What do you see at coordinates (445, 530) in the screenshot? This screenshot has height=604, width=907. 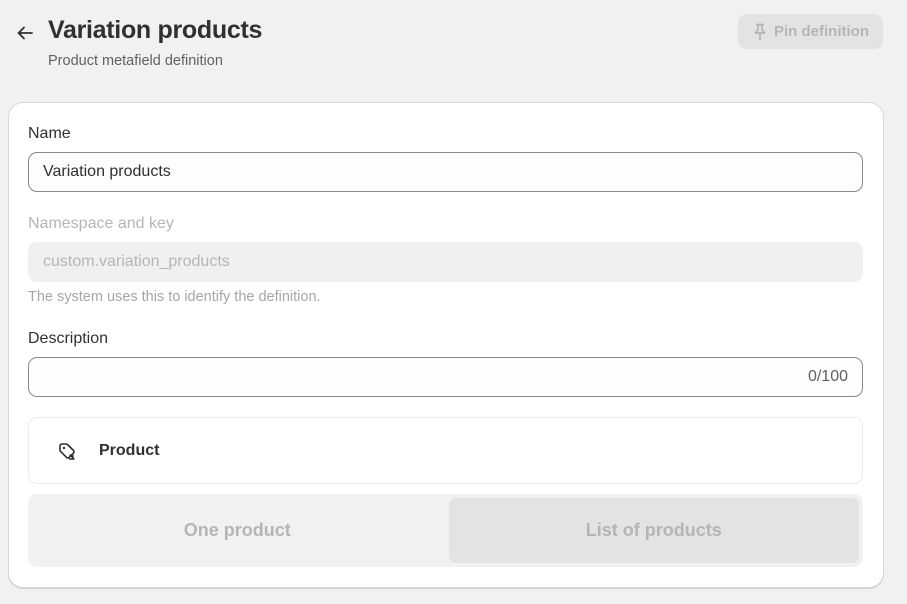 I see `cardinality-toggle: One product List of products` at bounding box center [445, 530].